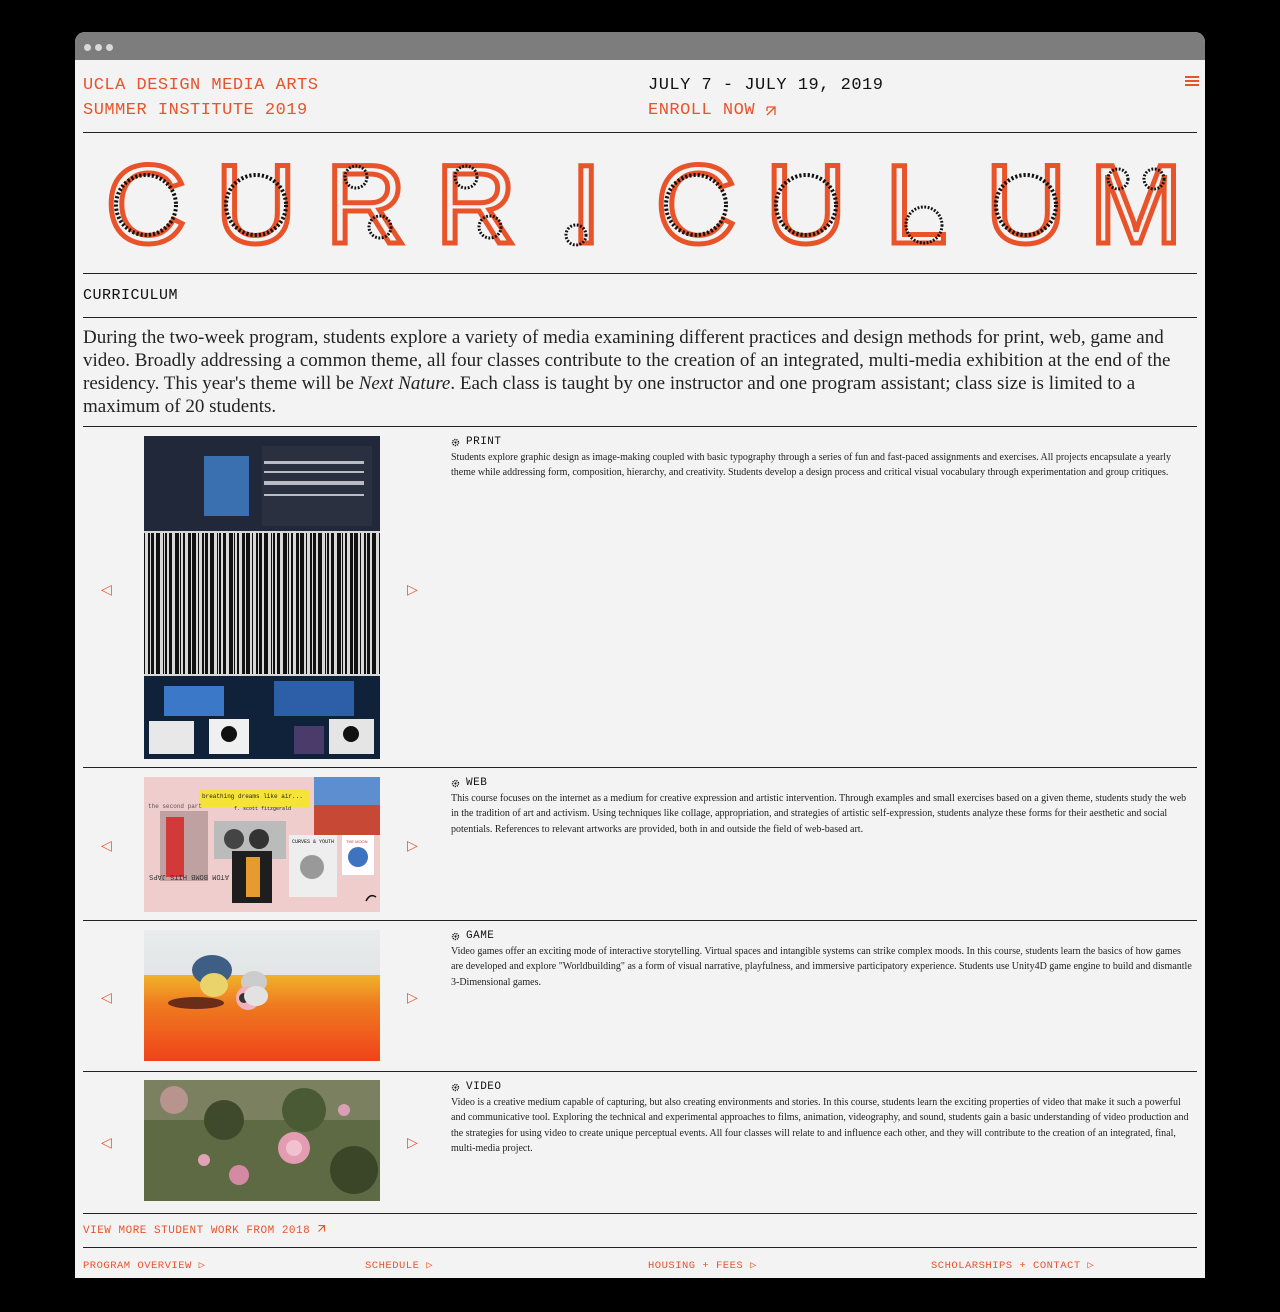  What do you see at coordinates (392, 1266) in the screenshot?
I see `footer-link-label: SCHEDULE` at bounding box center [392, 1266].